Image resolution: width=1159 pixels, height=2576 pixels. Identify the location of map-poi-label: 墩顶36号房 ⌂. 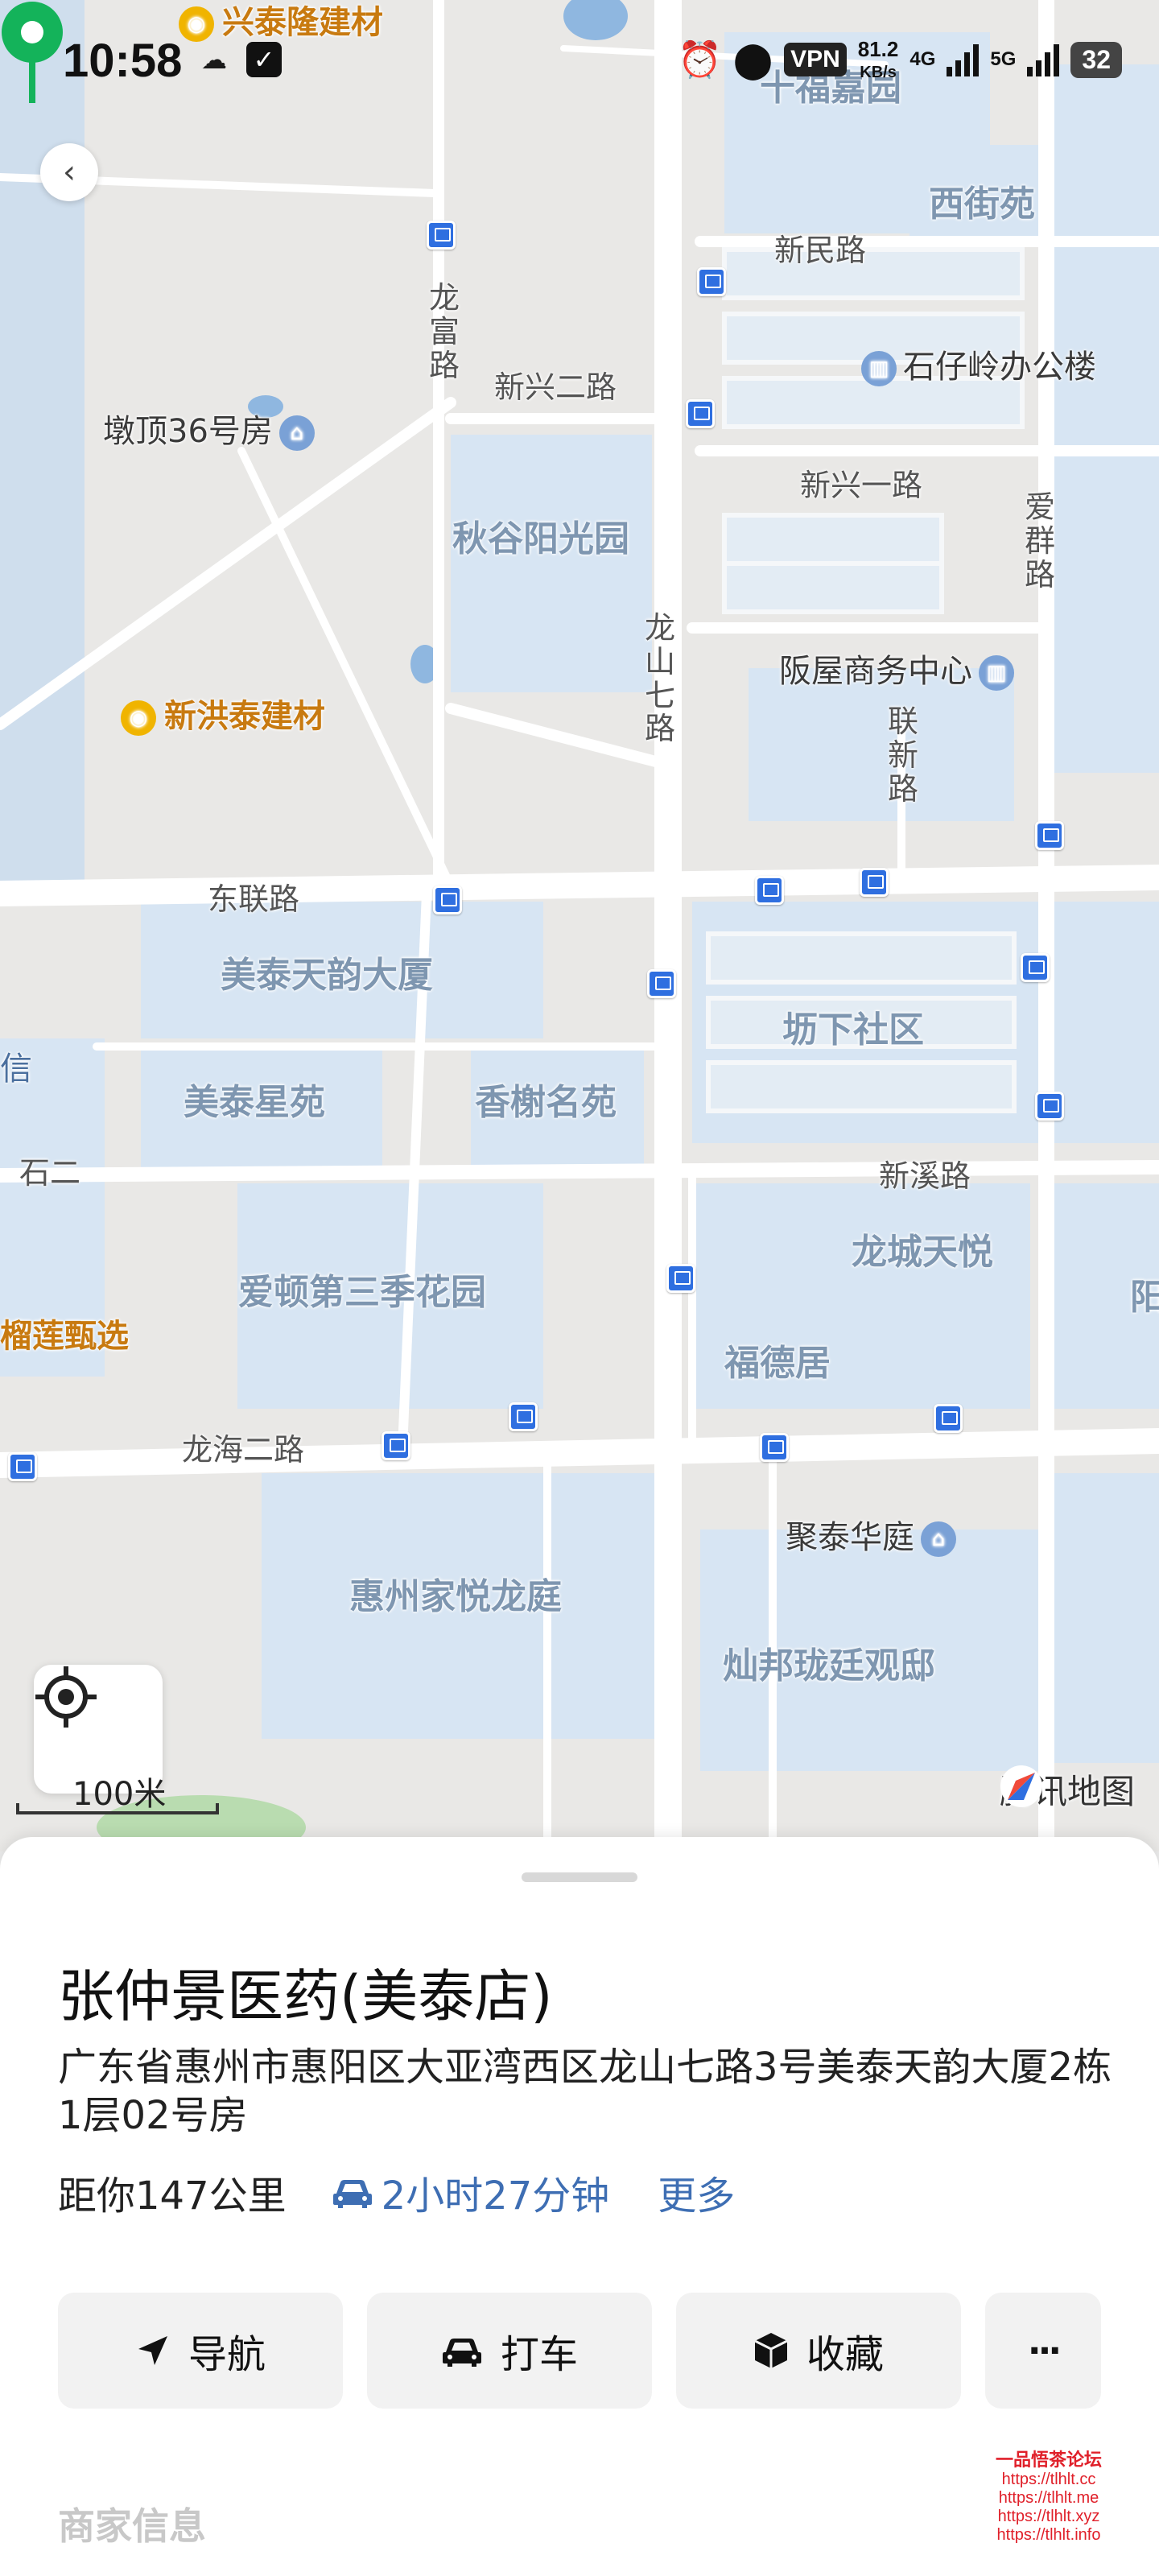
(209, 433).